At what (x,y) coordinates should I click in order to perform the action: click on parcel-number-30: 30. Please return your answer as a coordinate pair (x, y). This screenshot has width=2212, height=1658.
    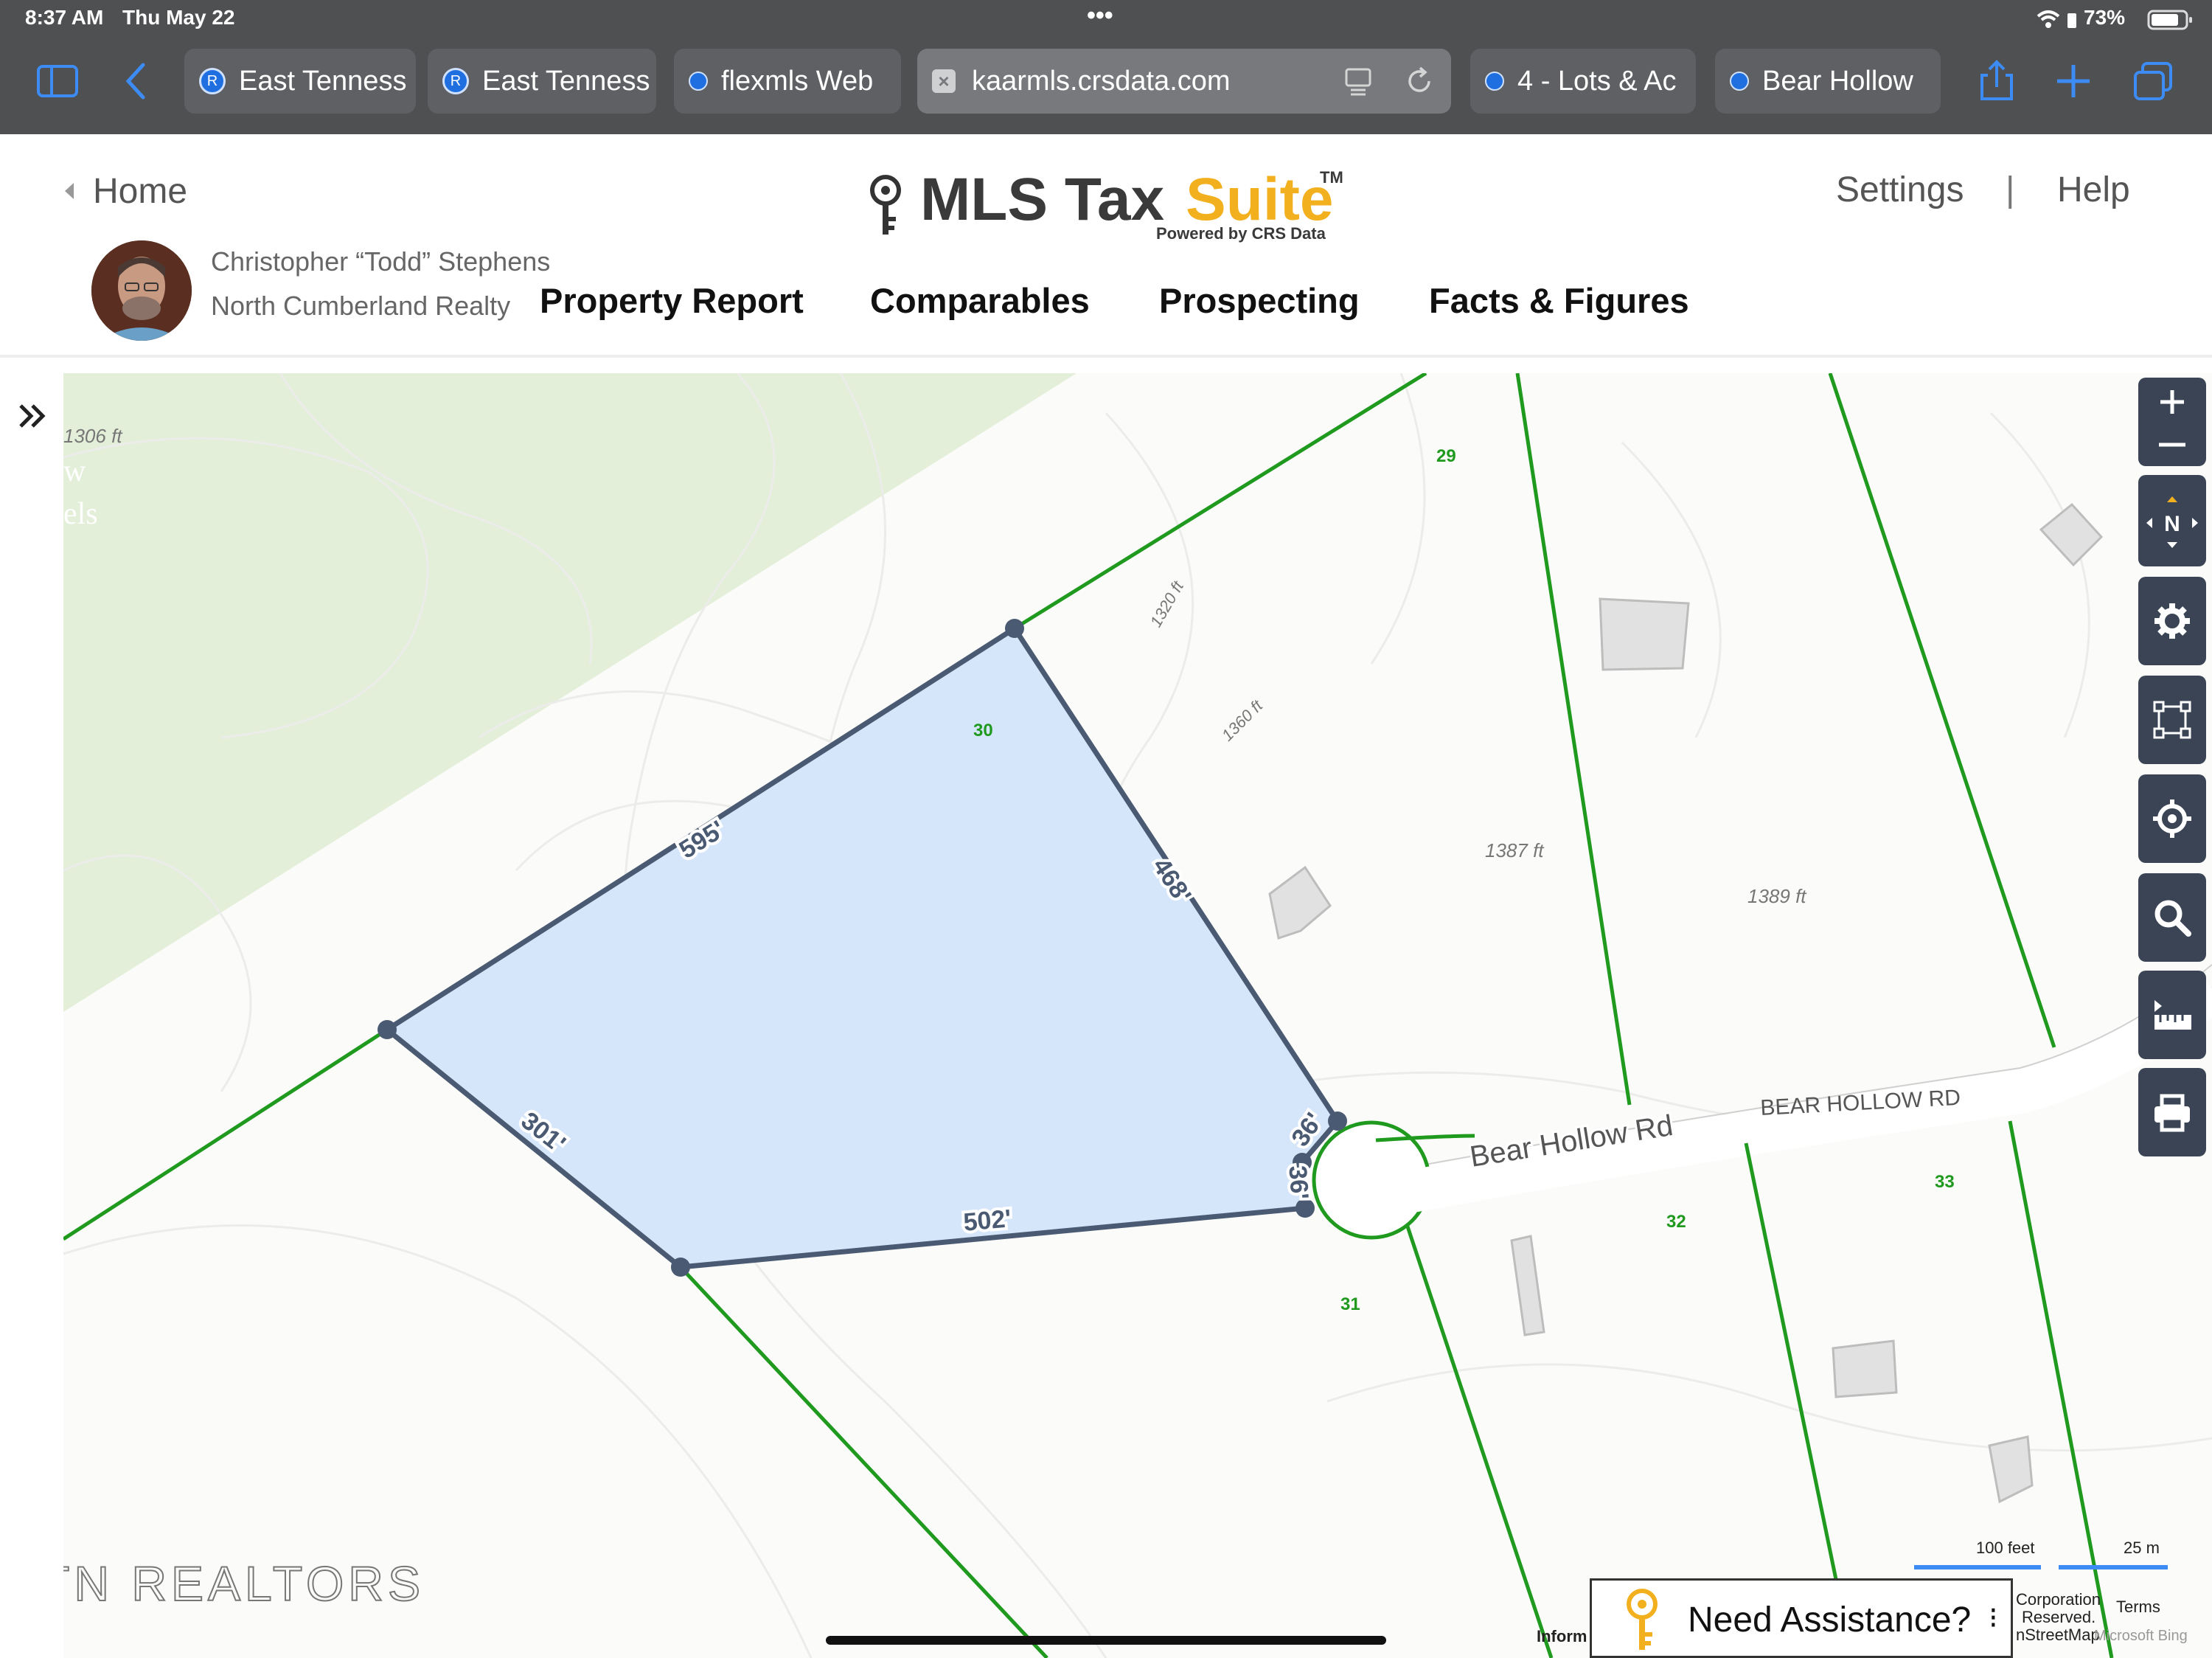
    Looking at the image, I should click on (983, 730).